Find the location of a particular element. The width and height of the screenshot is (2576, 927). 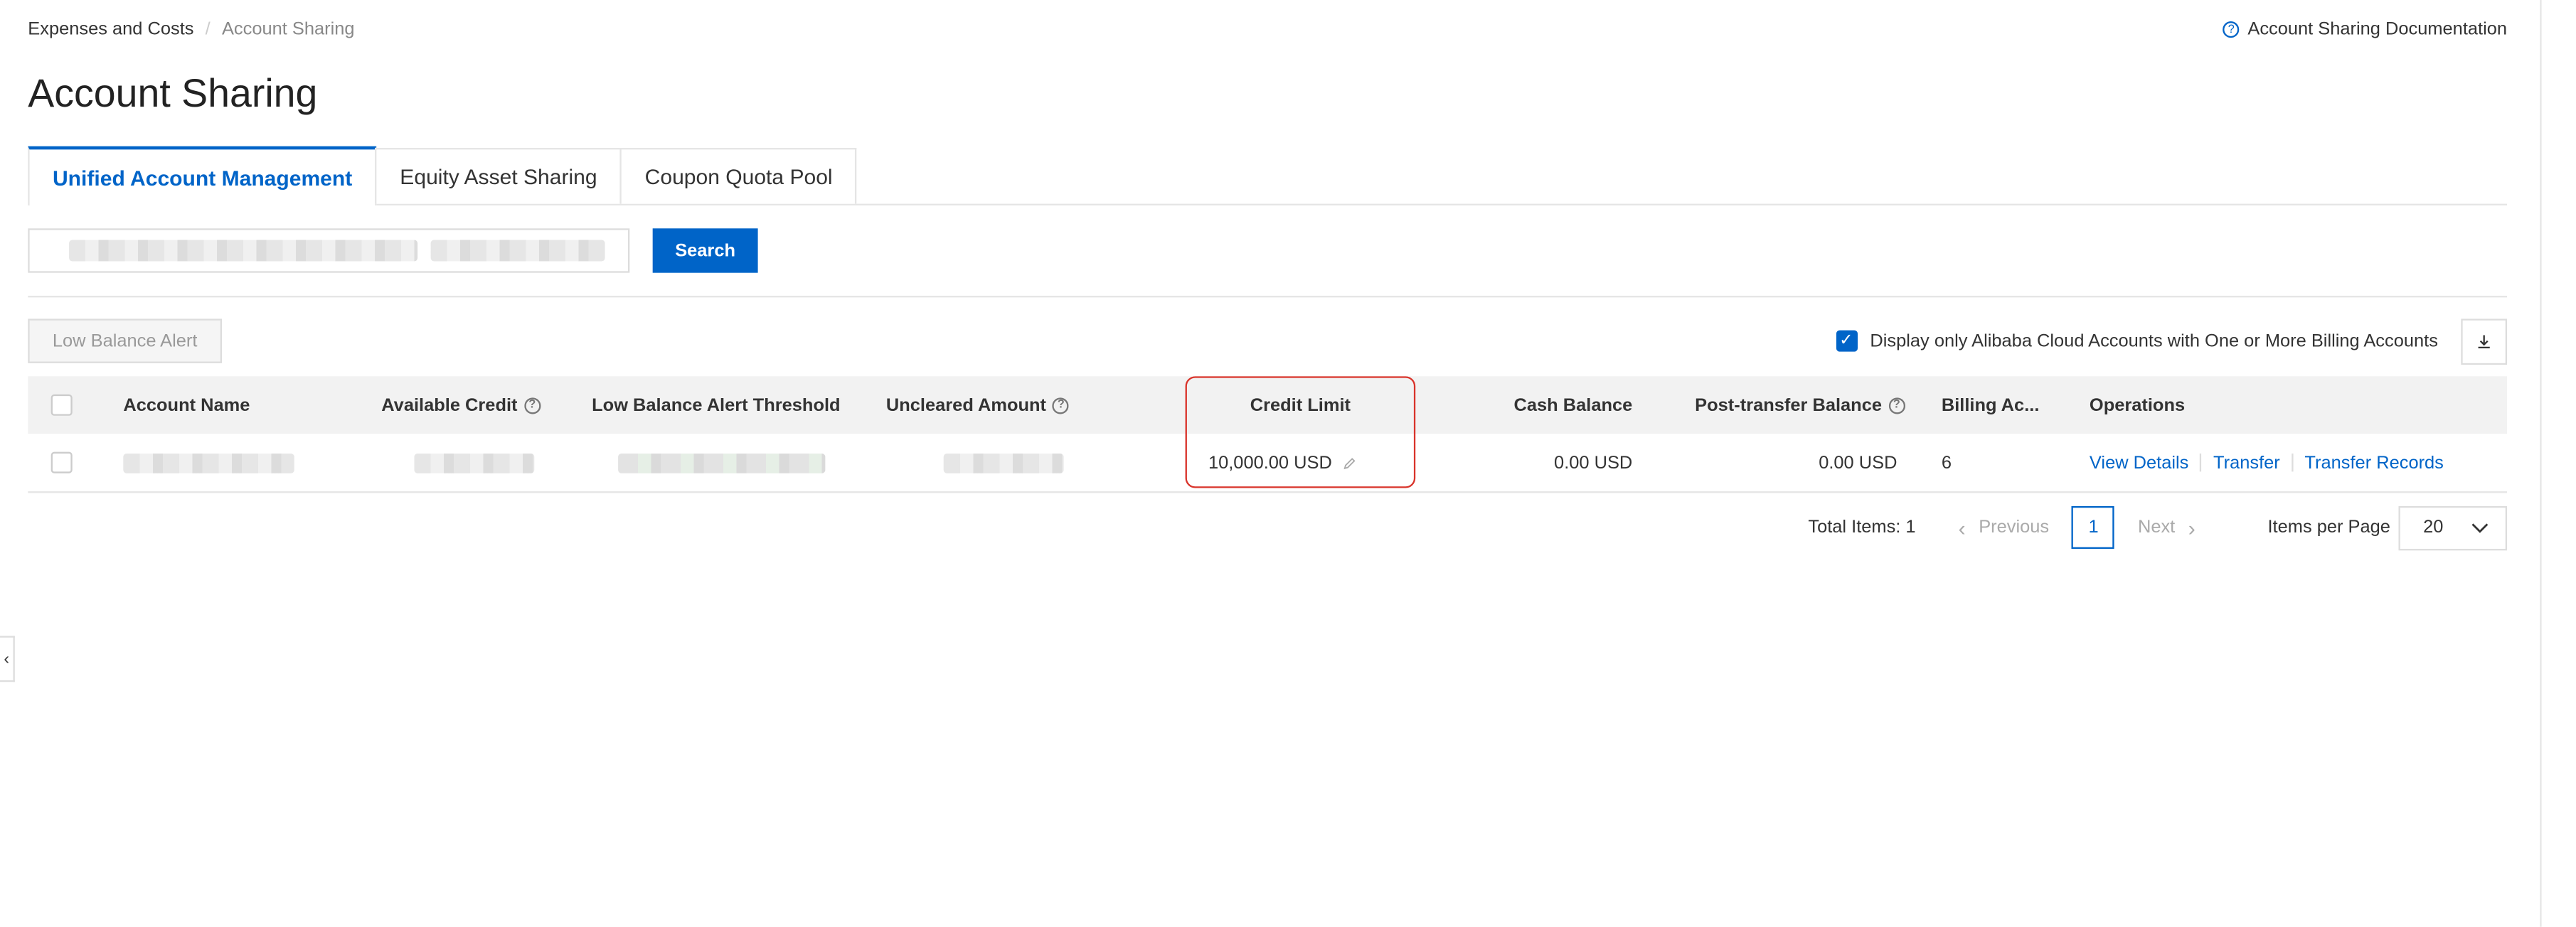

redacted-threshold is located at coordinates (722, 462).